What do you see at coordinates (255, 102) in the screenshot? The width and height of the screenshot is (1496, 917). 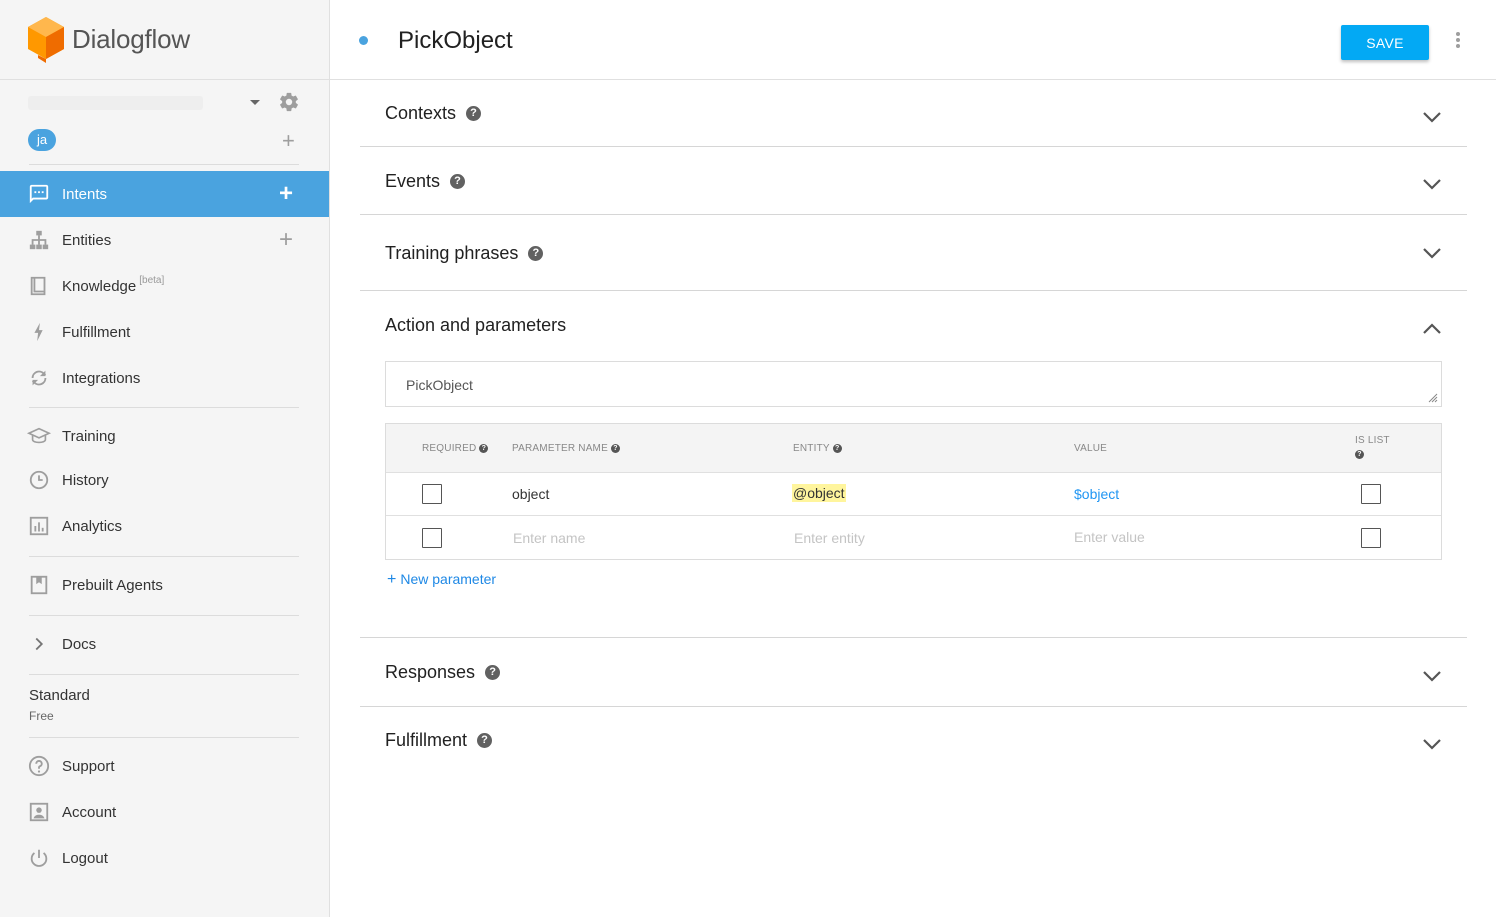 I see `caret-down-icon` at bounding box center [255, 102].